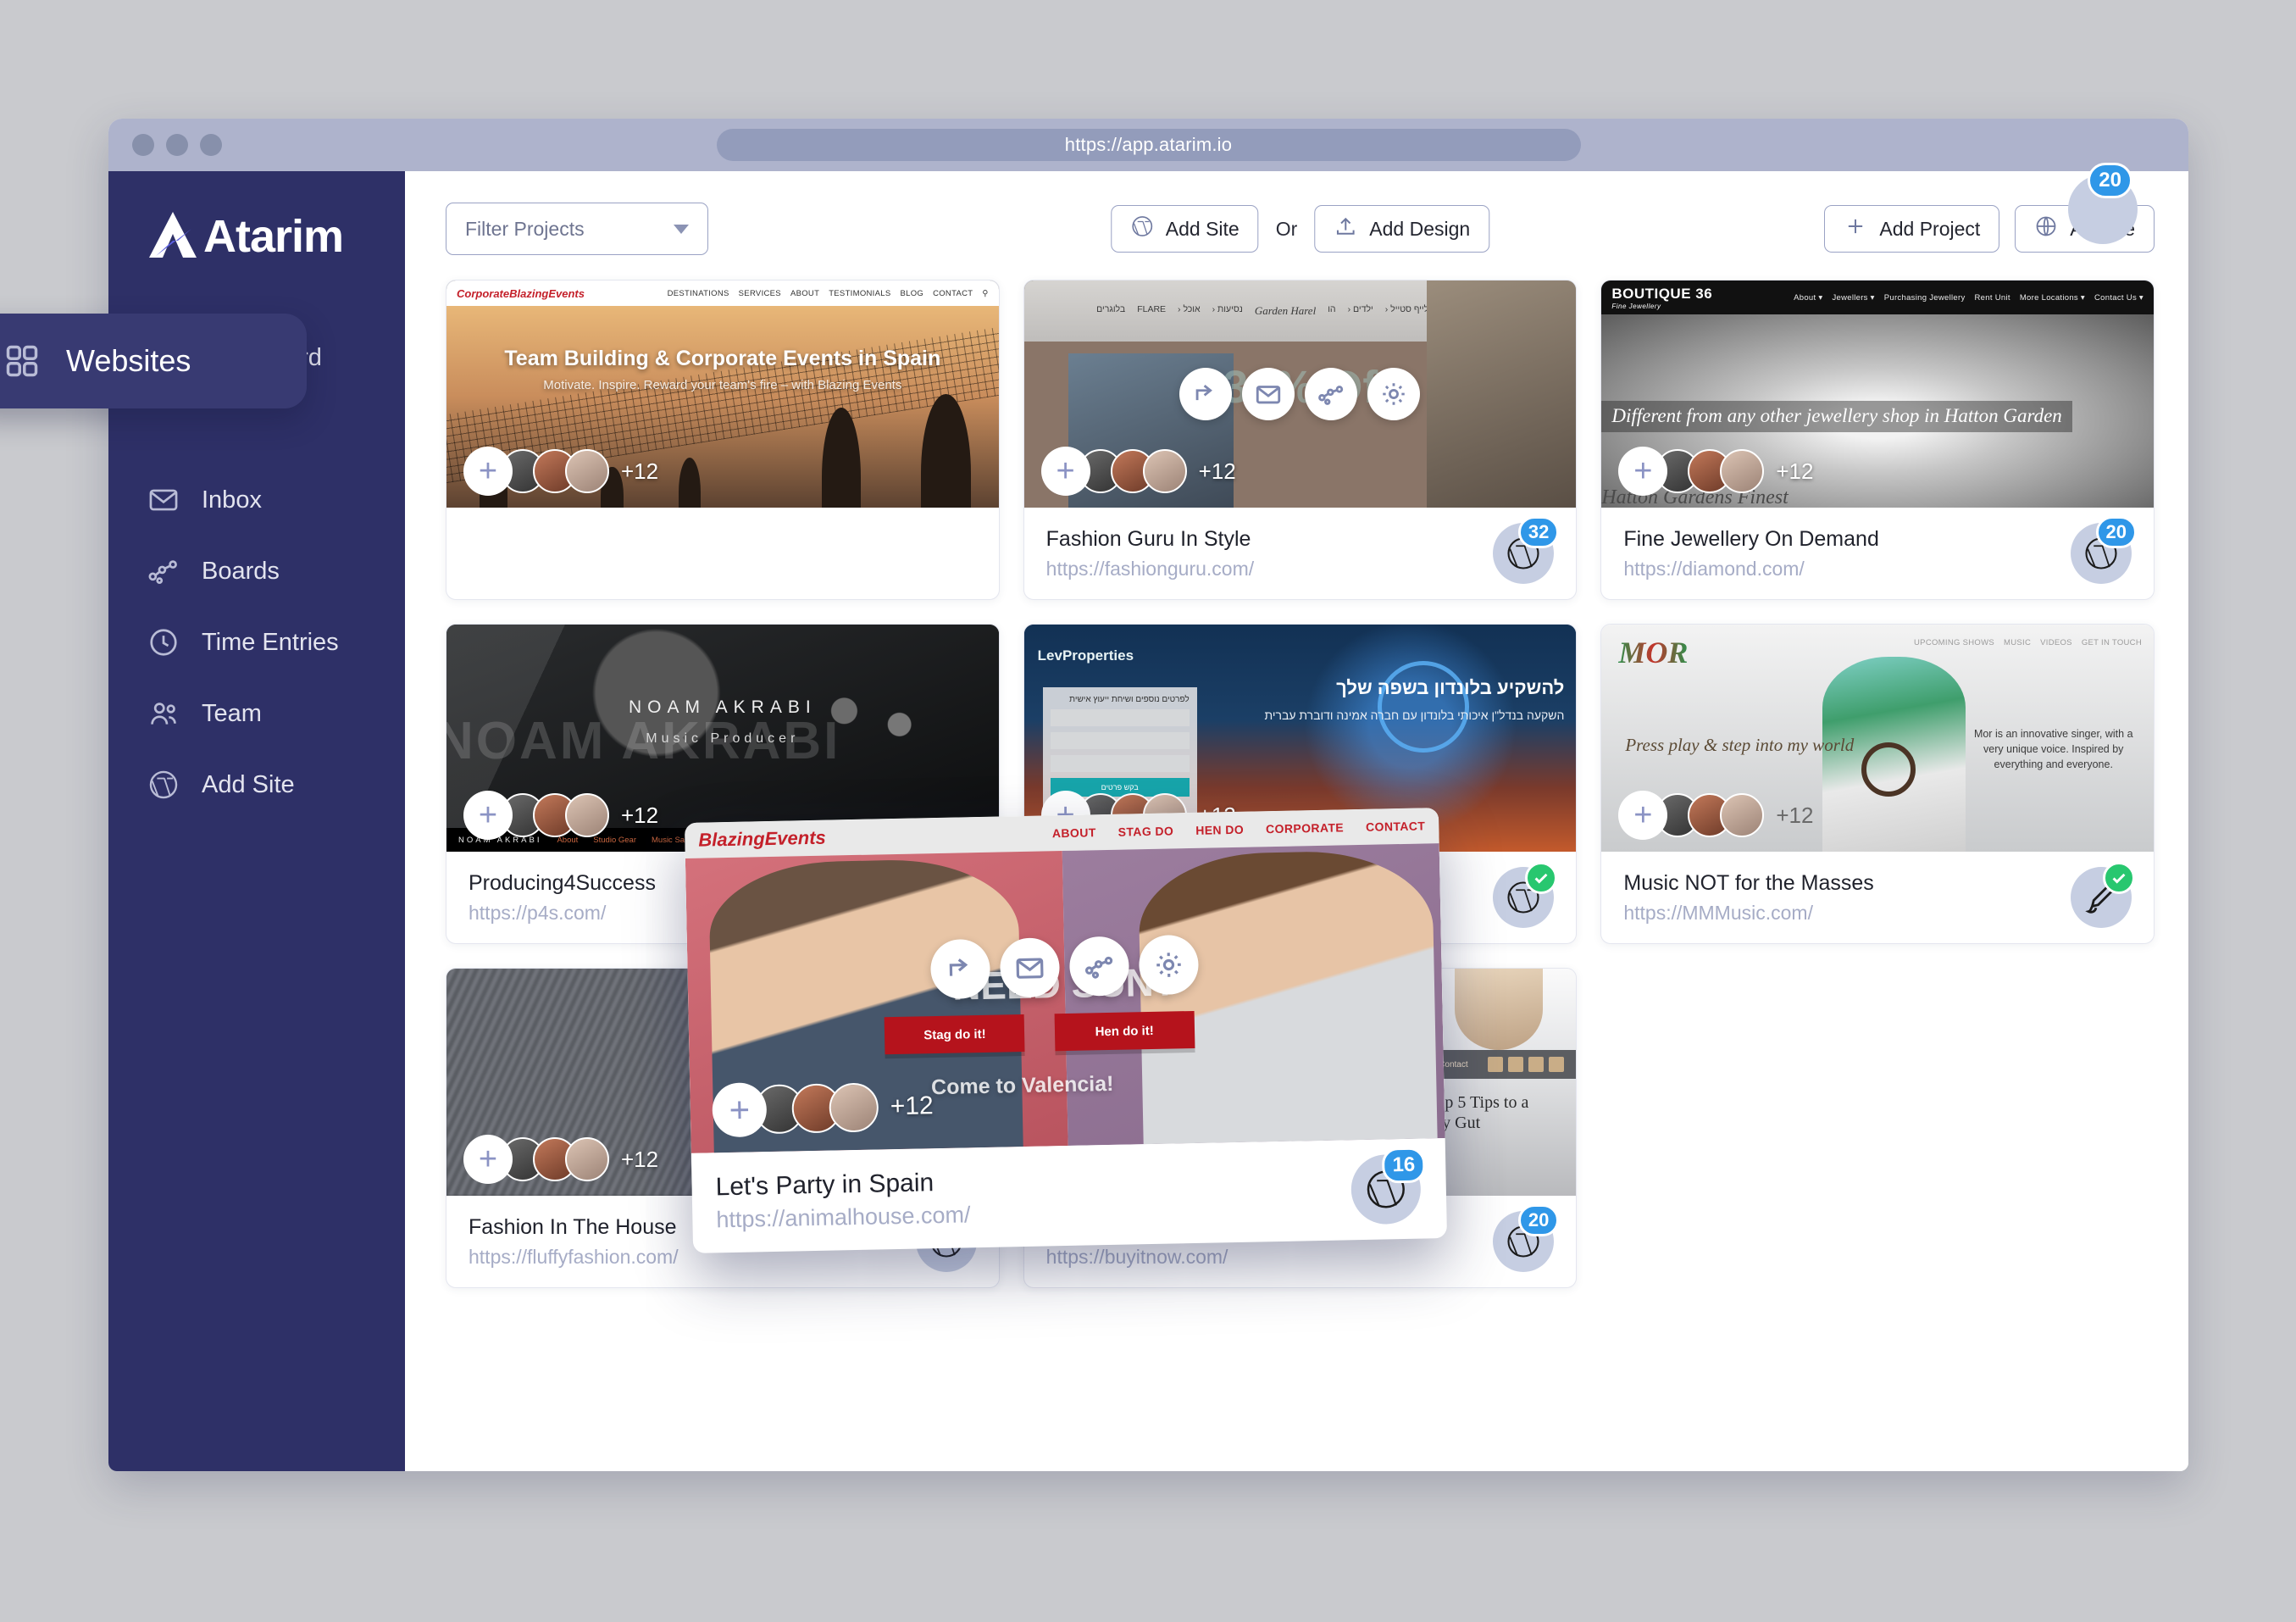 The width and height of the screenshot is (2296, 1622). Describe the element at coordinates (562, 914) in the screenshot. I see `card-url: https://p4s.com/` at that location.